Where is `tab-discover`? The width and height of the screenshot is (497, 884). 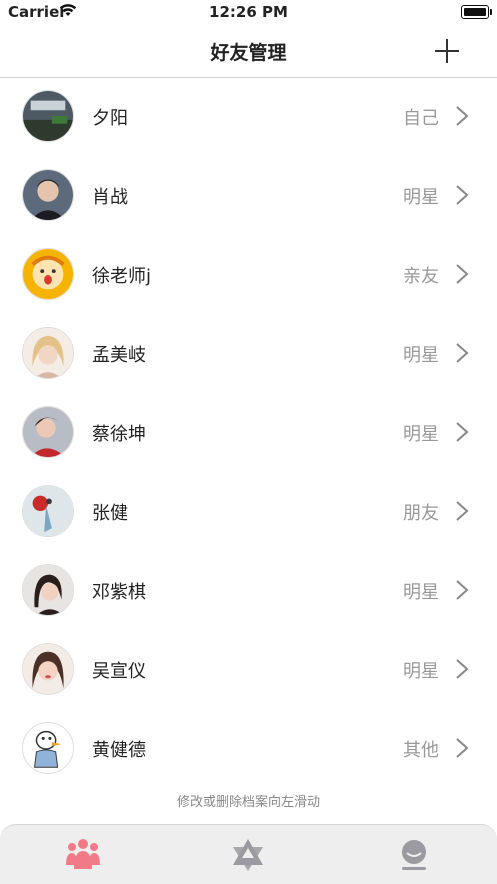
tab-discover is located at coordinates (248, 855).